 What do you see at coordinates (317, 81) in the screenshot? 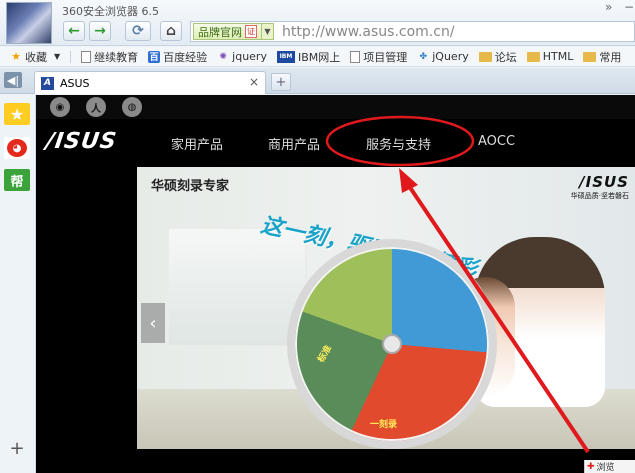
I see `tab-bar: ◀| A ASUS × +` at bounding box center [317, 81].